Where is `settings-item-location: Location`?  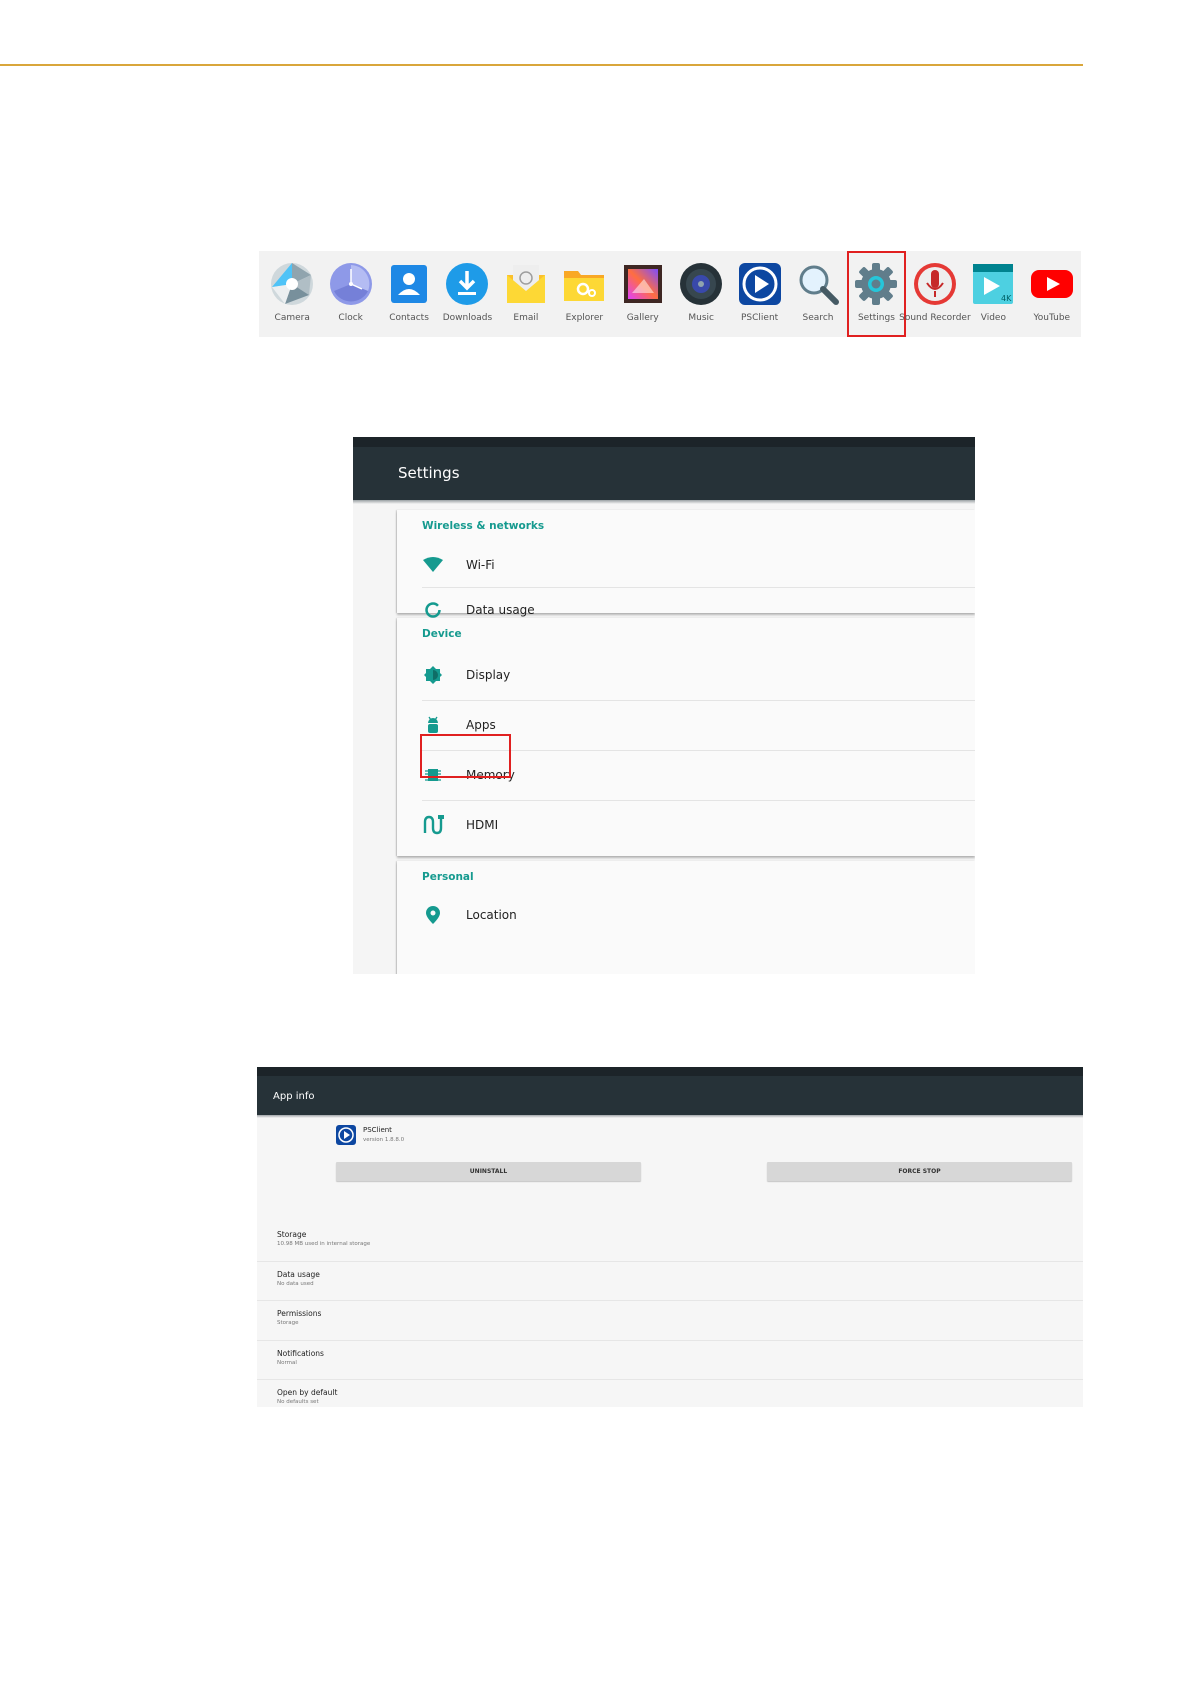 settings-item-location: Location is located at coordinates (686, 915).